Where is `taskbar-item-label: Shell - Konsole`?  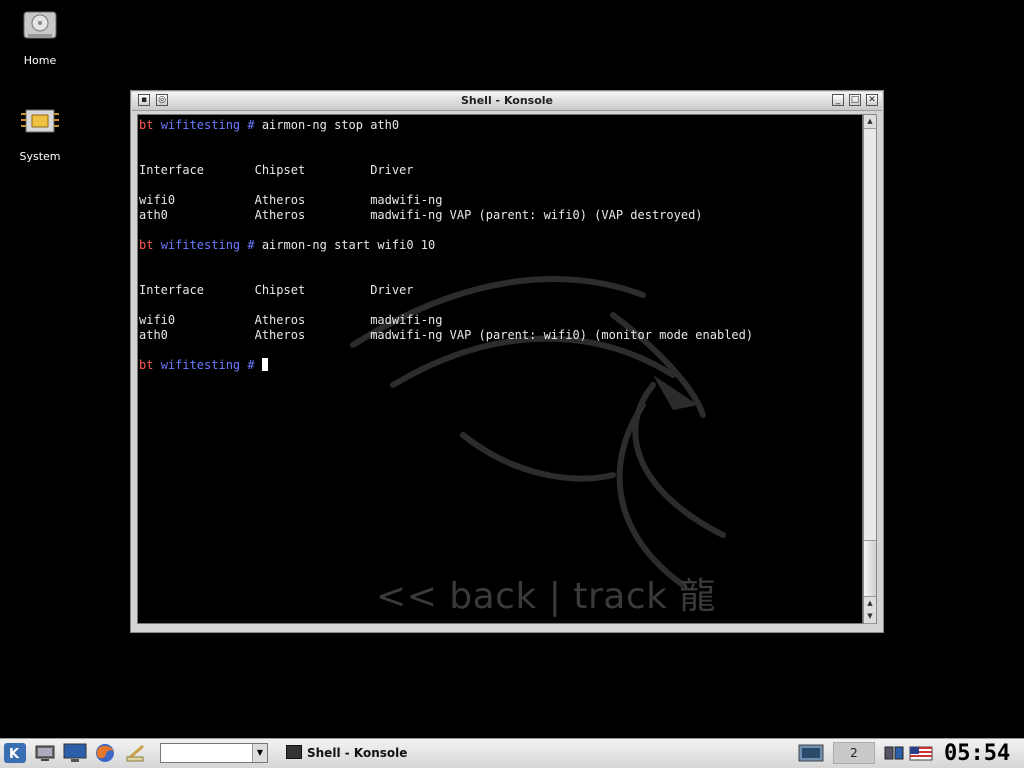 taskbar-item-label: Shell - Konsole is located at coordinates (357, 753).